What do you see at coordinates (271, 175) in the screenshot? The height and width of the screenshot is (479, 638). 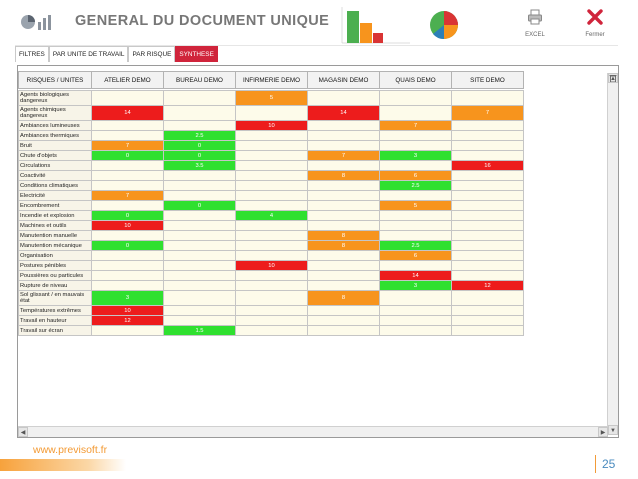 I see `table-row: Coactivité 8 6` at bounding box center [271, 175].